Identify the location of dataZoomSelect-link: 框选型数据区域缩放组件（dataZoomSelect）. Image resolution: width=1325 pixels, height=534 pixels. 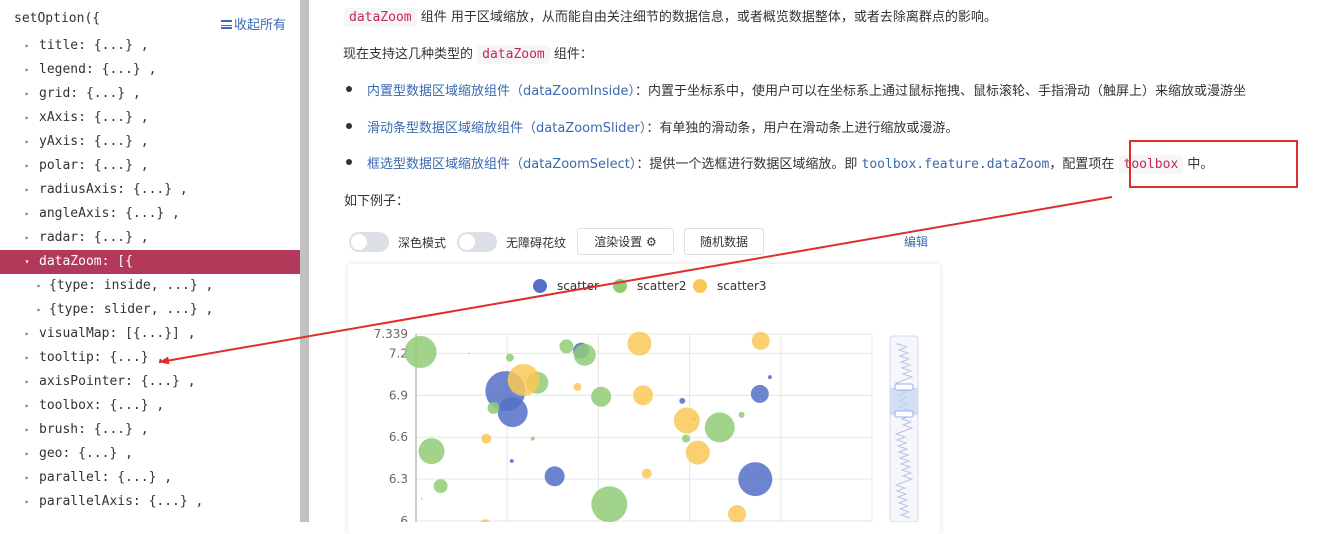
(501, 164).